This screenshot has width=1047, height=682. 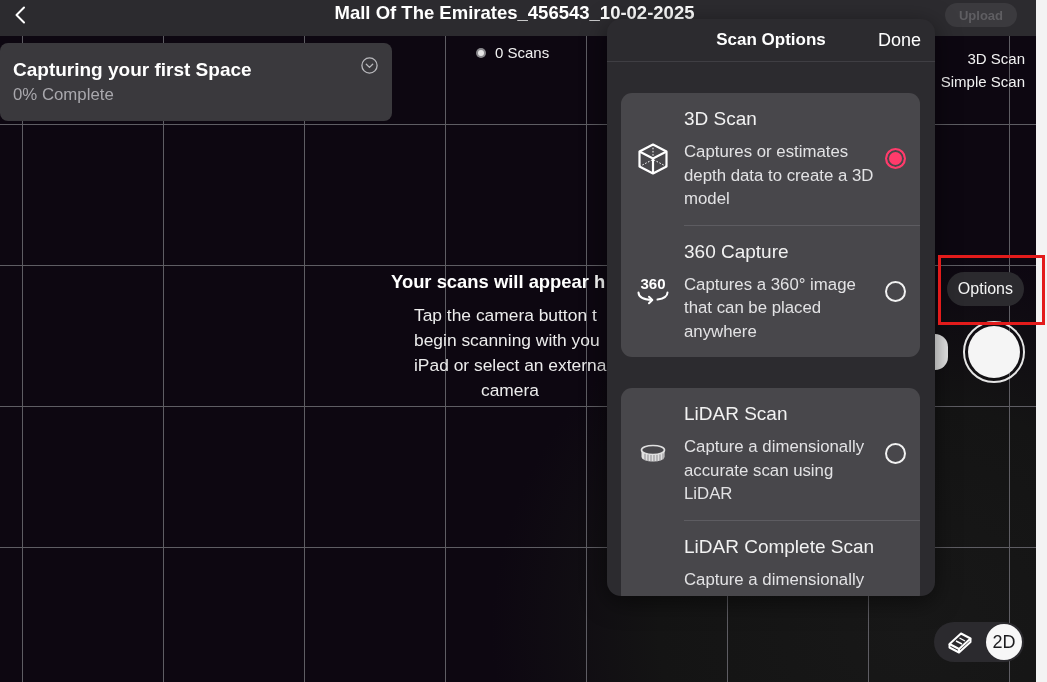 What do you see at coordinates (510, 353) in the screenshot?
I see `empty-state-text: Tap the camera button t begin scanning with you iPad or select an externa camera` at bounding box center [510, 353].